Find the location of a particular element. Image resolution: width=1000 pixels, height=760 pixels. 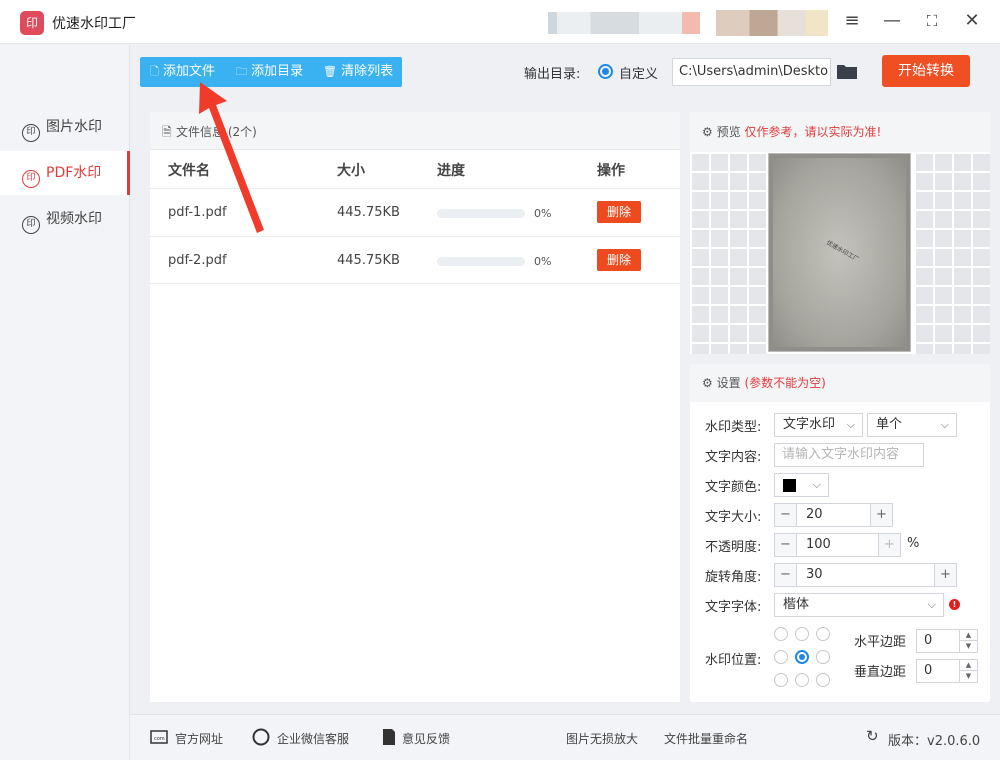

font-select: 楷体 ⌵ is located at coordinates (859, 605).